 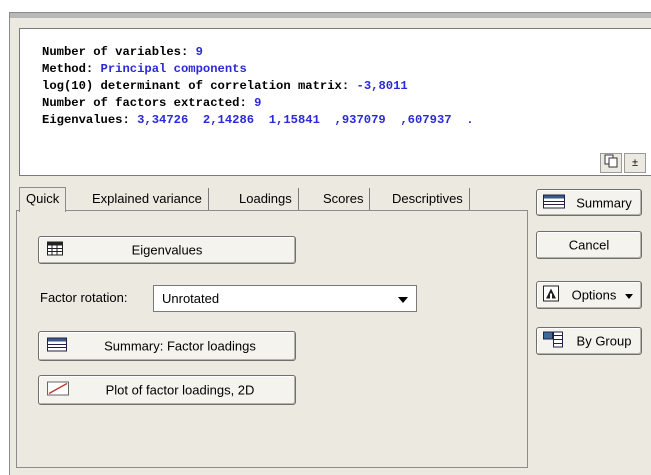 I want to click on plot-factor-loadings-label: Plot of factor loadings, 2D, so click(x=180, y=390).